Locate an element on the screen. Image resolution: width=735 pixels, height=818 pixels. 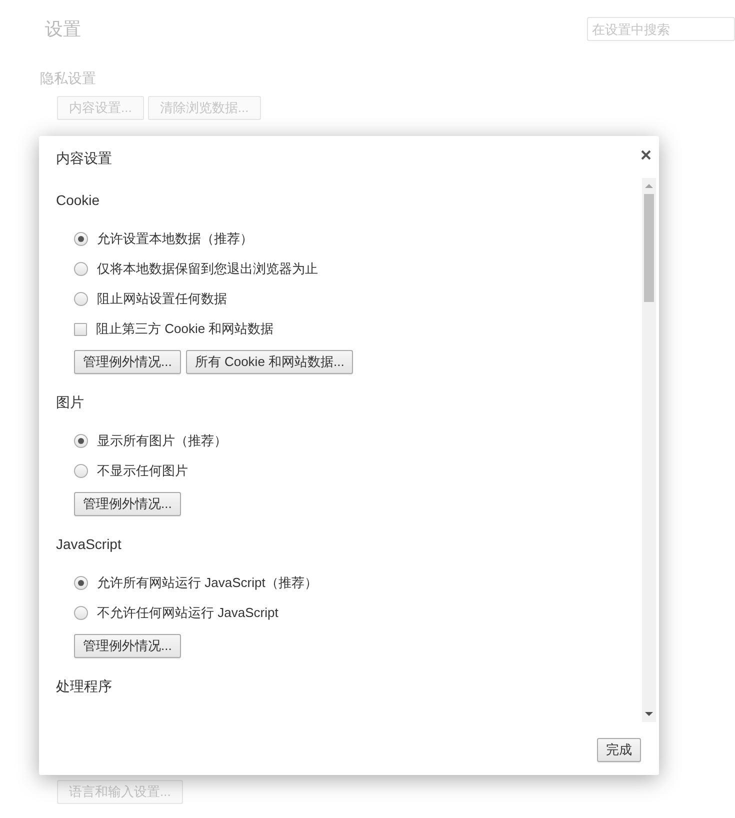
section-heading: 图片 is located at coordinates (70, 403).